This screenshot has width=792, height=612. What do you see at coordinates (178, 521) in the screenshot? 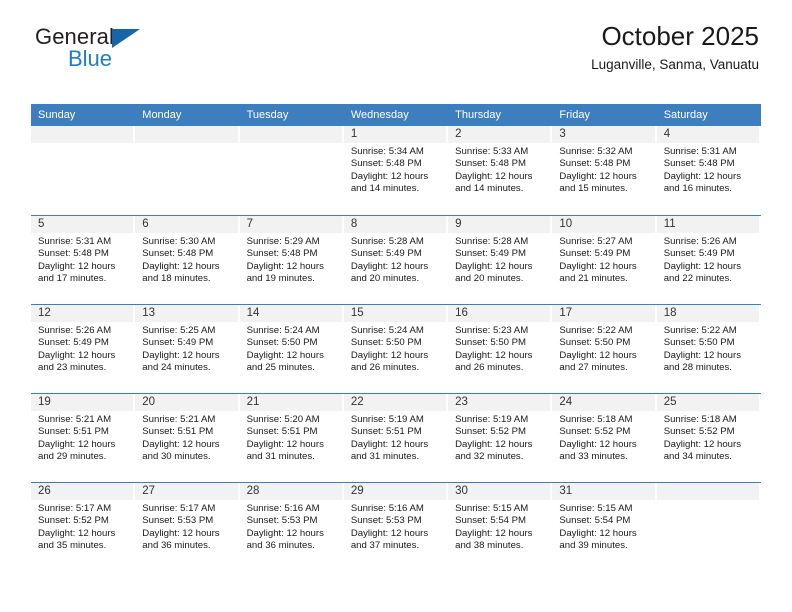
I see `sunset-text: Sunset: 5:53 PM` at bounding box center [178, 521].